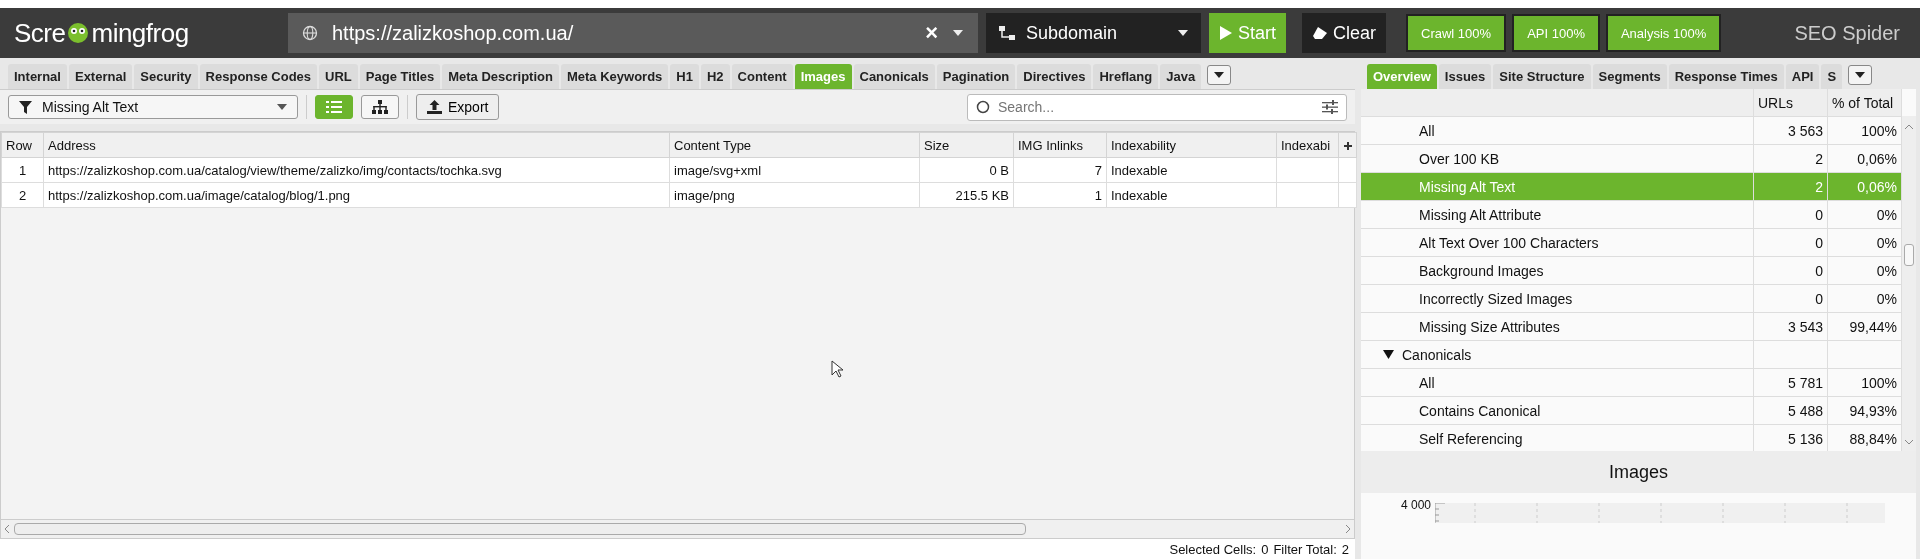  Describe the element at coordinates (1865, 102) in the screenshot. I see `column-header: % of Total` at that location.